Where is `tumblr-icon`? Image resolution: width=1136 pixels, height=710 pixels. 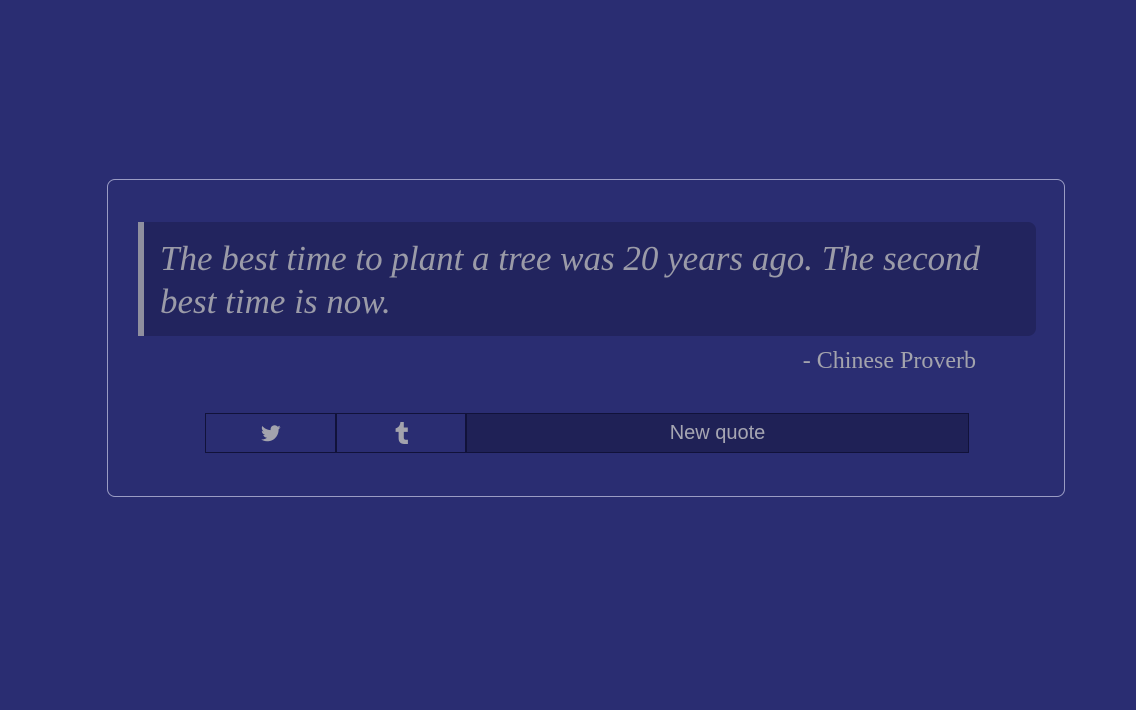
tumblr-icon is located at coordinates (401, 433).